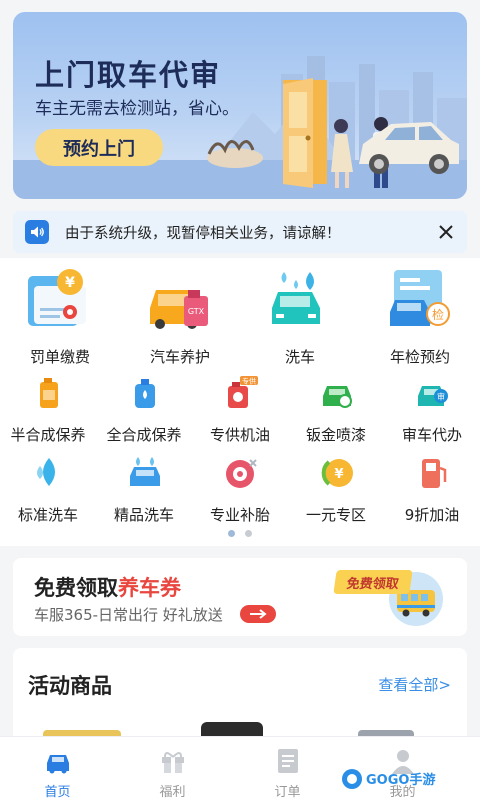 The height and width of the screenshot is (800, 480). I want to click on book-visit-button: 预约上门, so click(99, 147).